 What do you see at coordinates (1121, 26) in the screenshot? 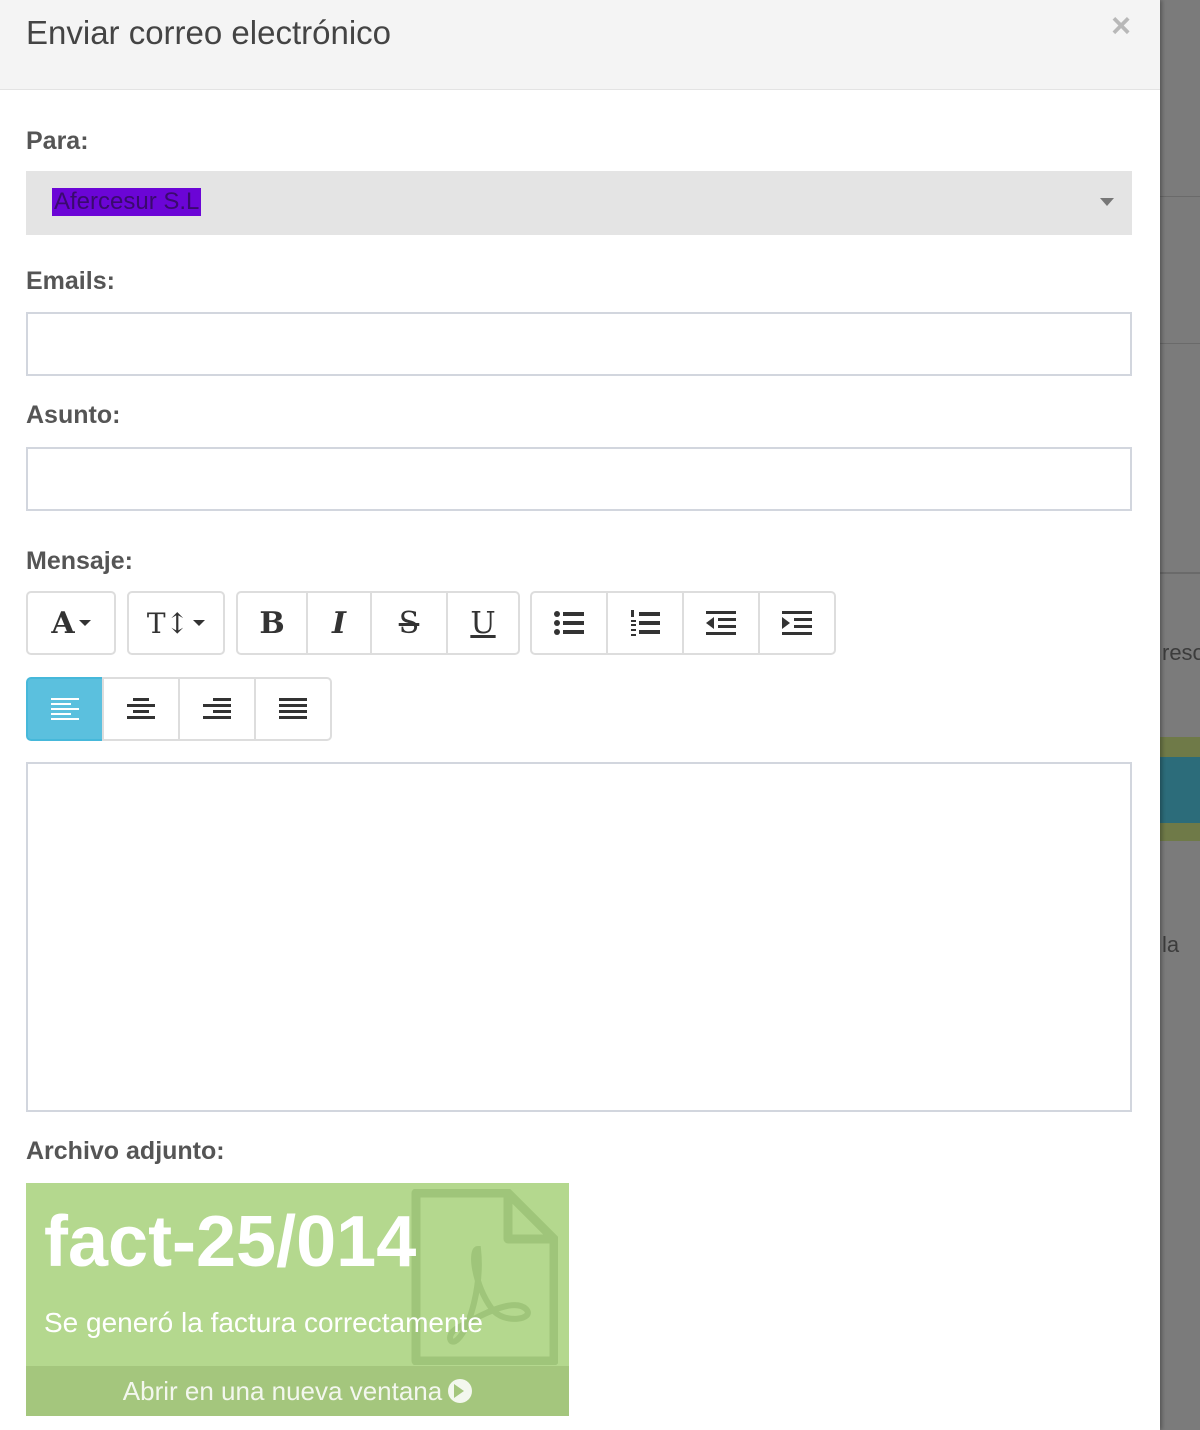
I see `close-button: ×` at bounding box center [1121, 26].